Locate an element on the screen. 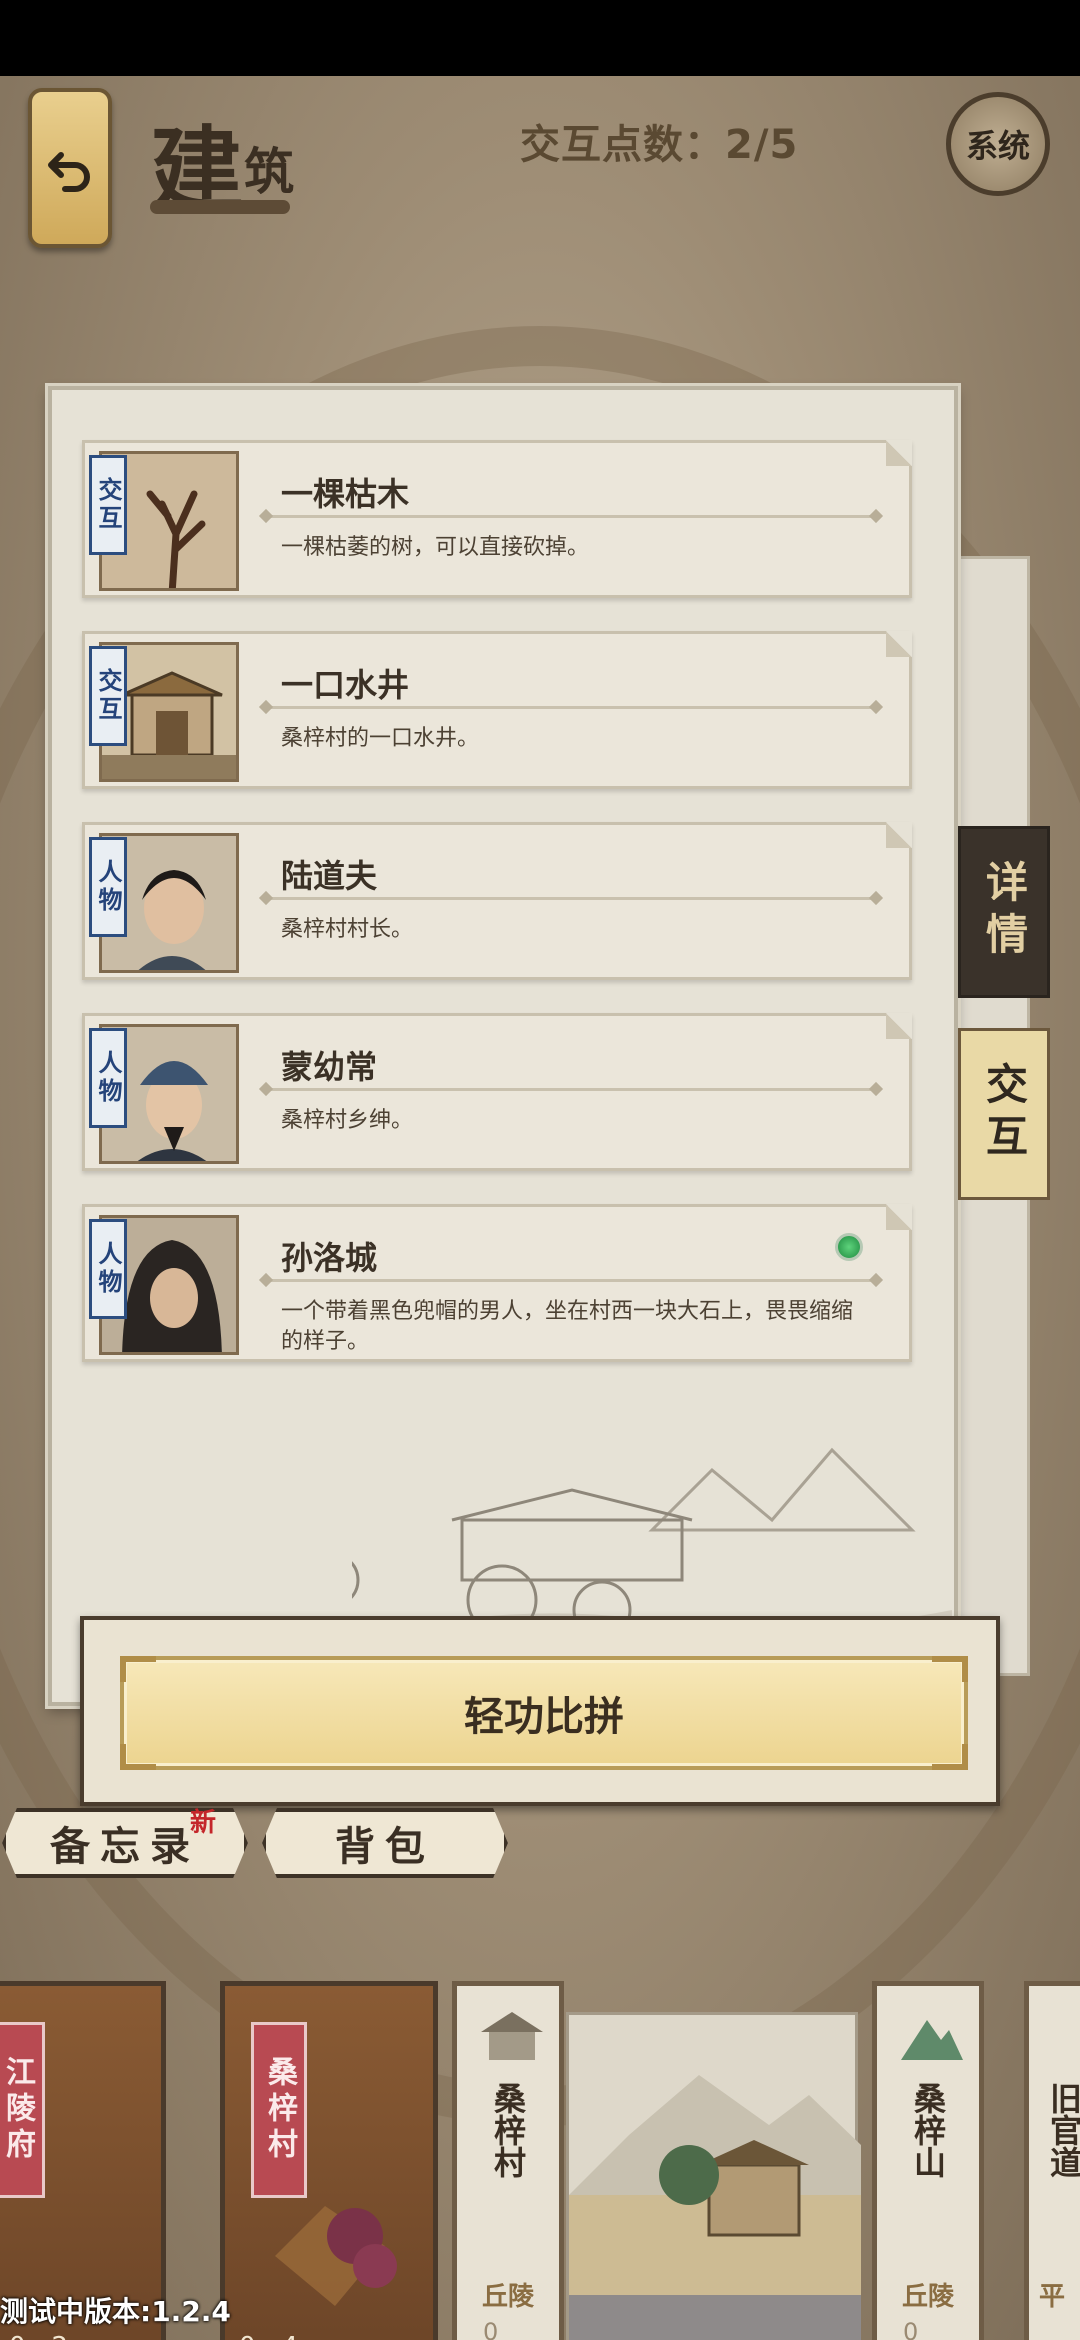 This screenshot has width=1080, height=2340. item-name: 一棵枯木 is located at coordinates (345, 494).